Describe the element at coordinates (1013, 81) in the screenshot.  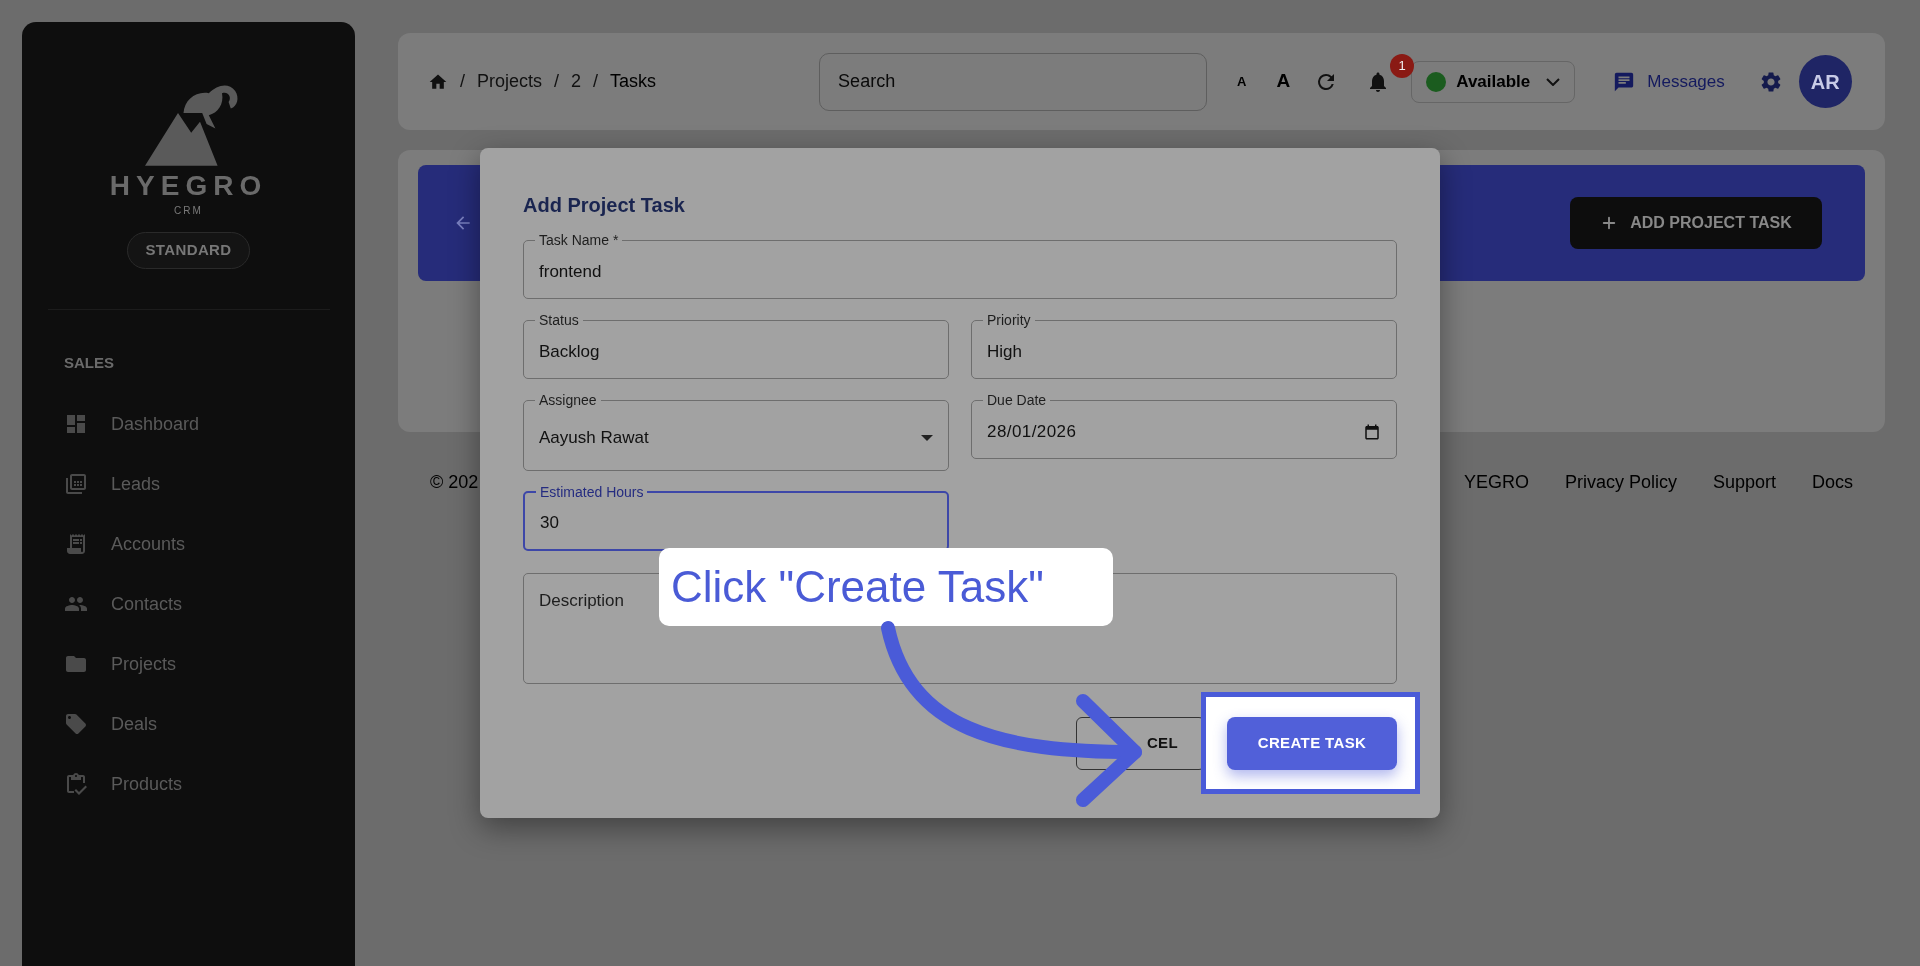
I see `search-field: Search` at that location.